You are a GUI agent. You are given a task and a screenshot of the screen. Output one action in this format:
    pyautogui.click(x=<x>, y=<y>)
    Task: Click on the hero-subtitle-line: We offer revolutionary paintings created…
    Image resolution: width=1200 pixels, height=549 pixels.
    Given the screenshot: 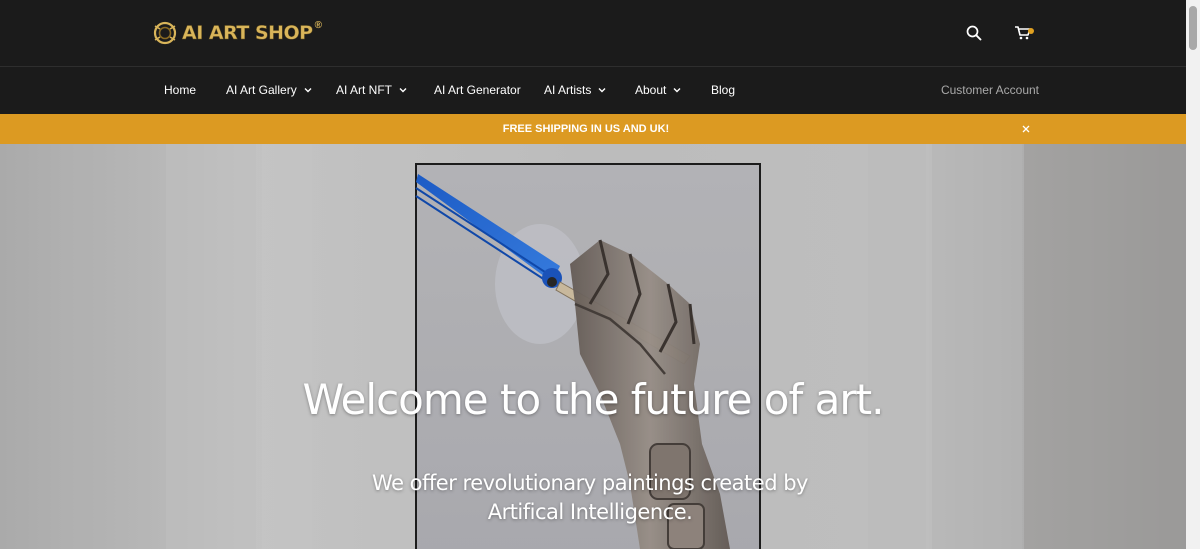 What is the action you would take?
    pyautogui.click(x=590, y=483)
    